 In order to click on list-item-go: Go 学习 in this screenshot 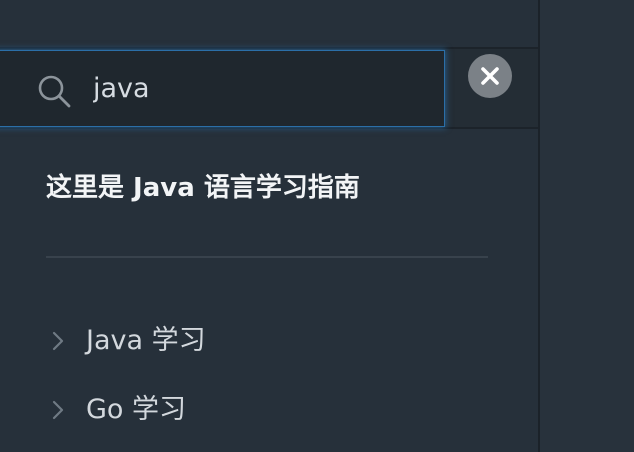, I will do `click(266, 410)`.